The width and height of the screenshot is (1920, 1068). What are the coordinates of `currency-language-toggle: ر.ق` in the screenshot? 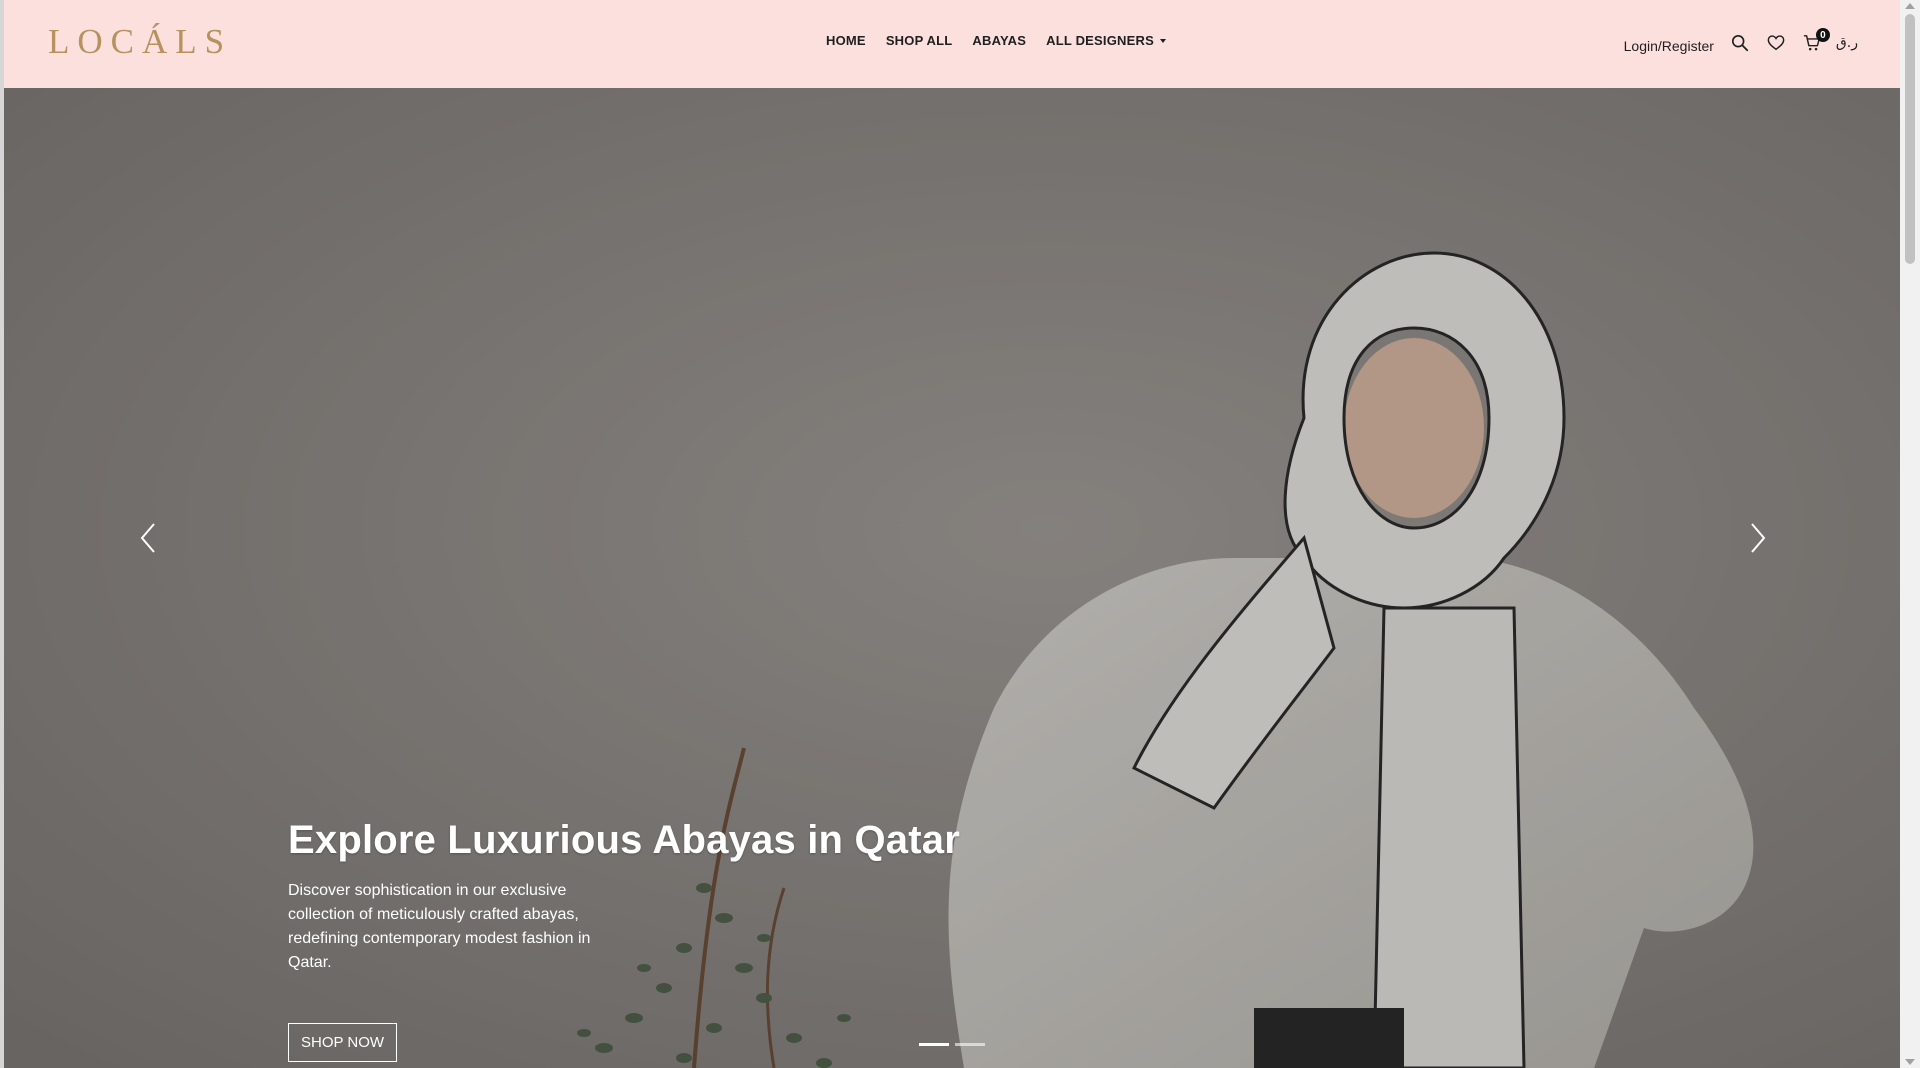 It's located at (1847, 43).